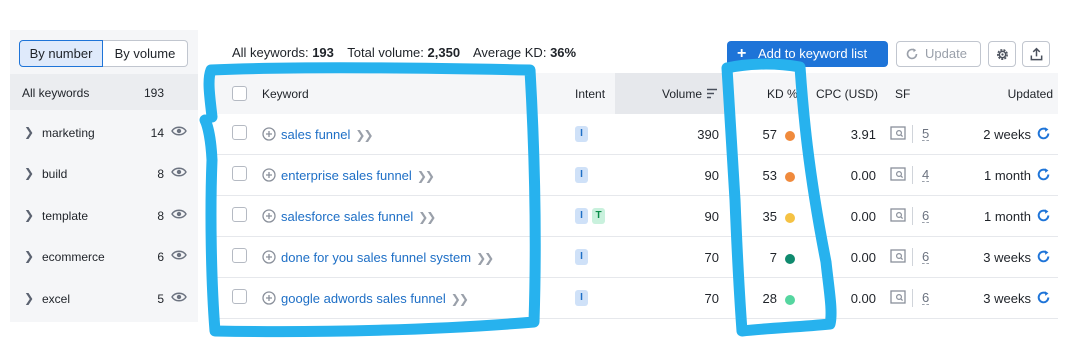 The image size is (1080, 347). Describe the element at coordinates (1030, 94) in the screenshot. I see `col-updated: Updated` at that location.